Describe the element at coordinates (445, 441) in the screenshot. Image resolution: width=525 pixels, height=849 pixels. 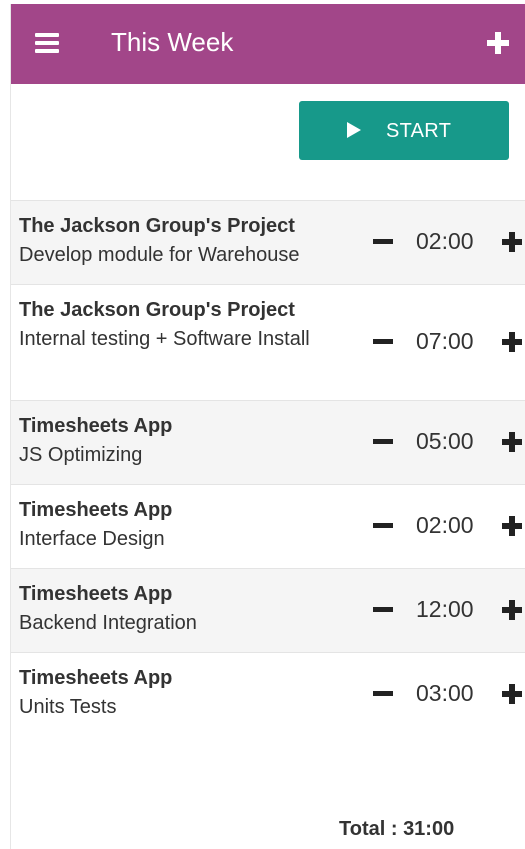
I see `hours-value: 05:00` at that location.